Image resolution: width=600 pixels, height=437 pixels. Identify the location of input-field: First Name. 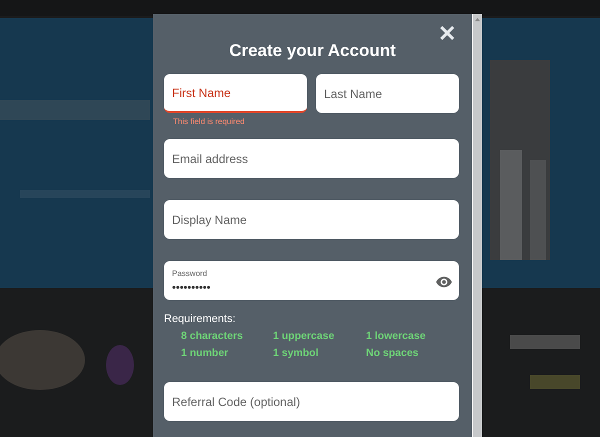
(235, 93).